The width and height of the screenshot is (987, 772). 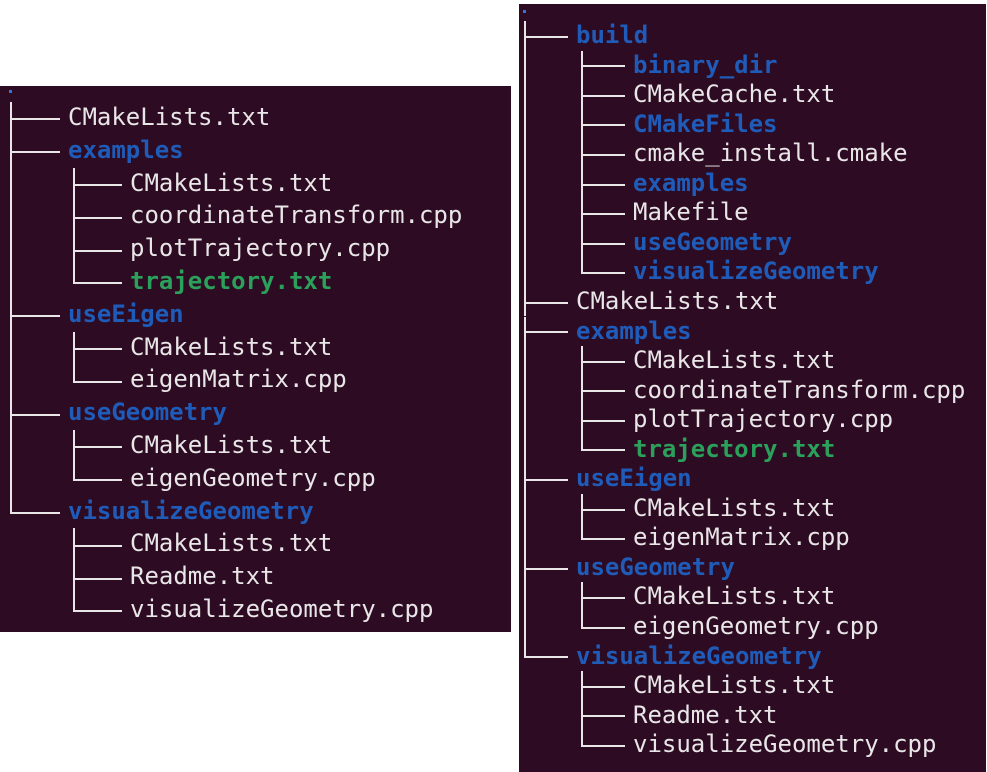 I want to click on directory-name: CMakeFiles, so click(x=705, y=125).